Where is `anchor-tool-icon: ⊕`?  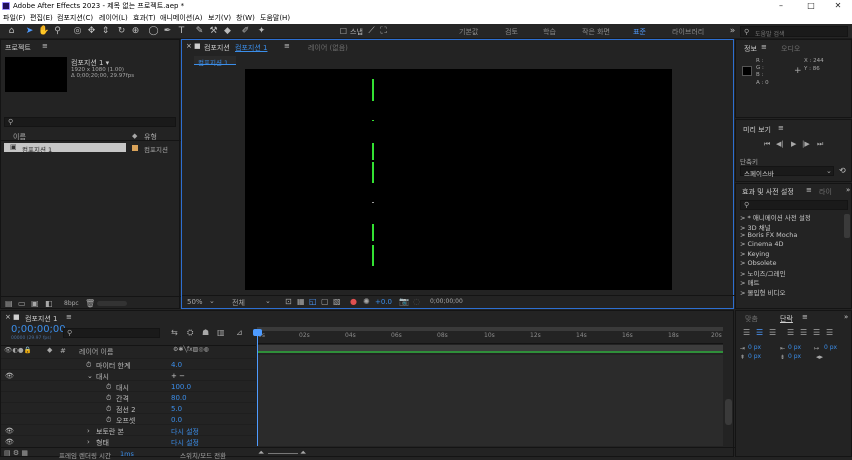 anchor-tool-icon: ⊕ is located at coordinates (135, 31).